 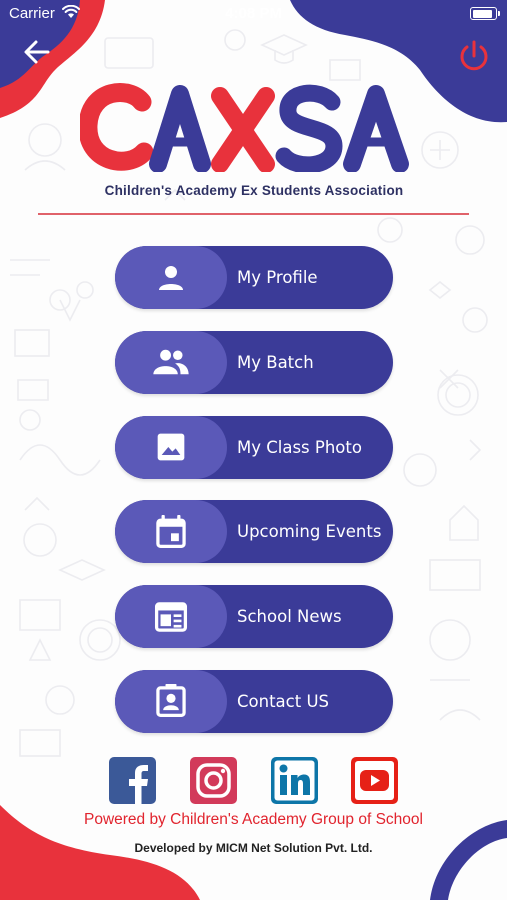 I want to click on power-icon, so click(x=474, y=56).